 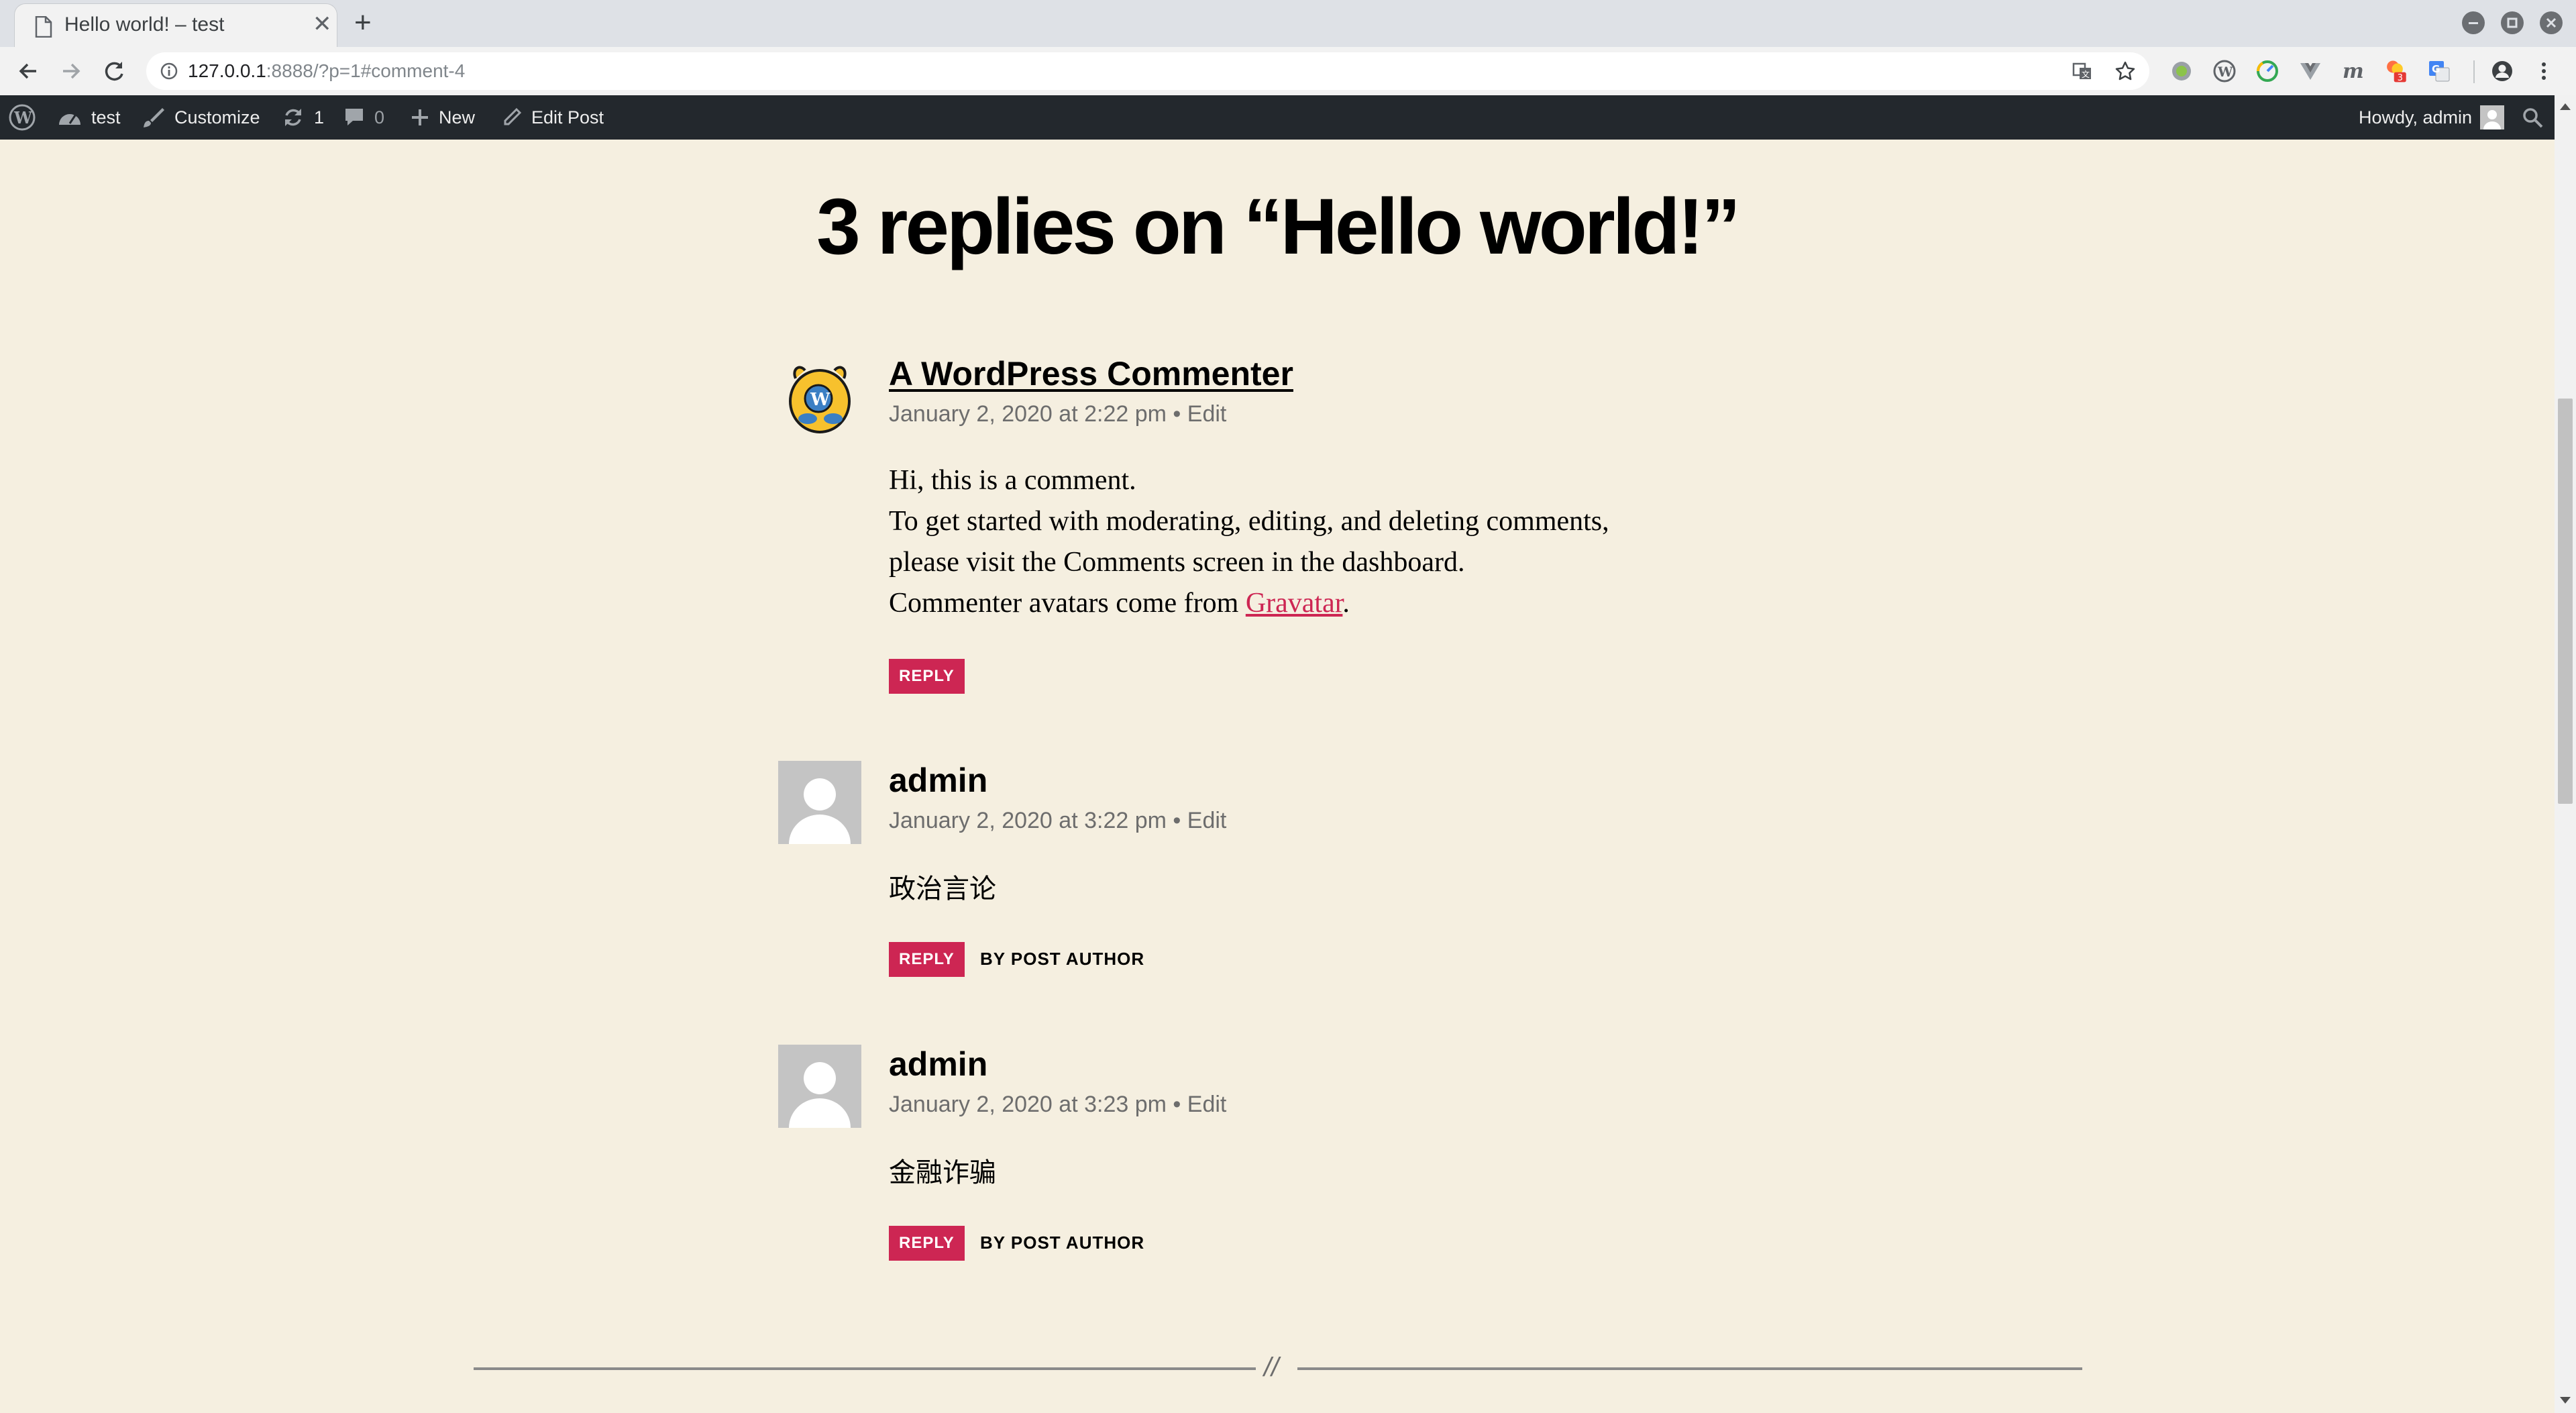 I want to click on comments-icon, so click(x=354, y=117).